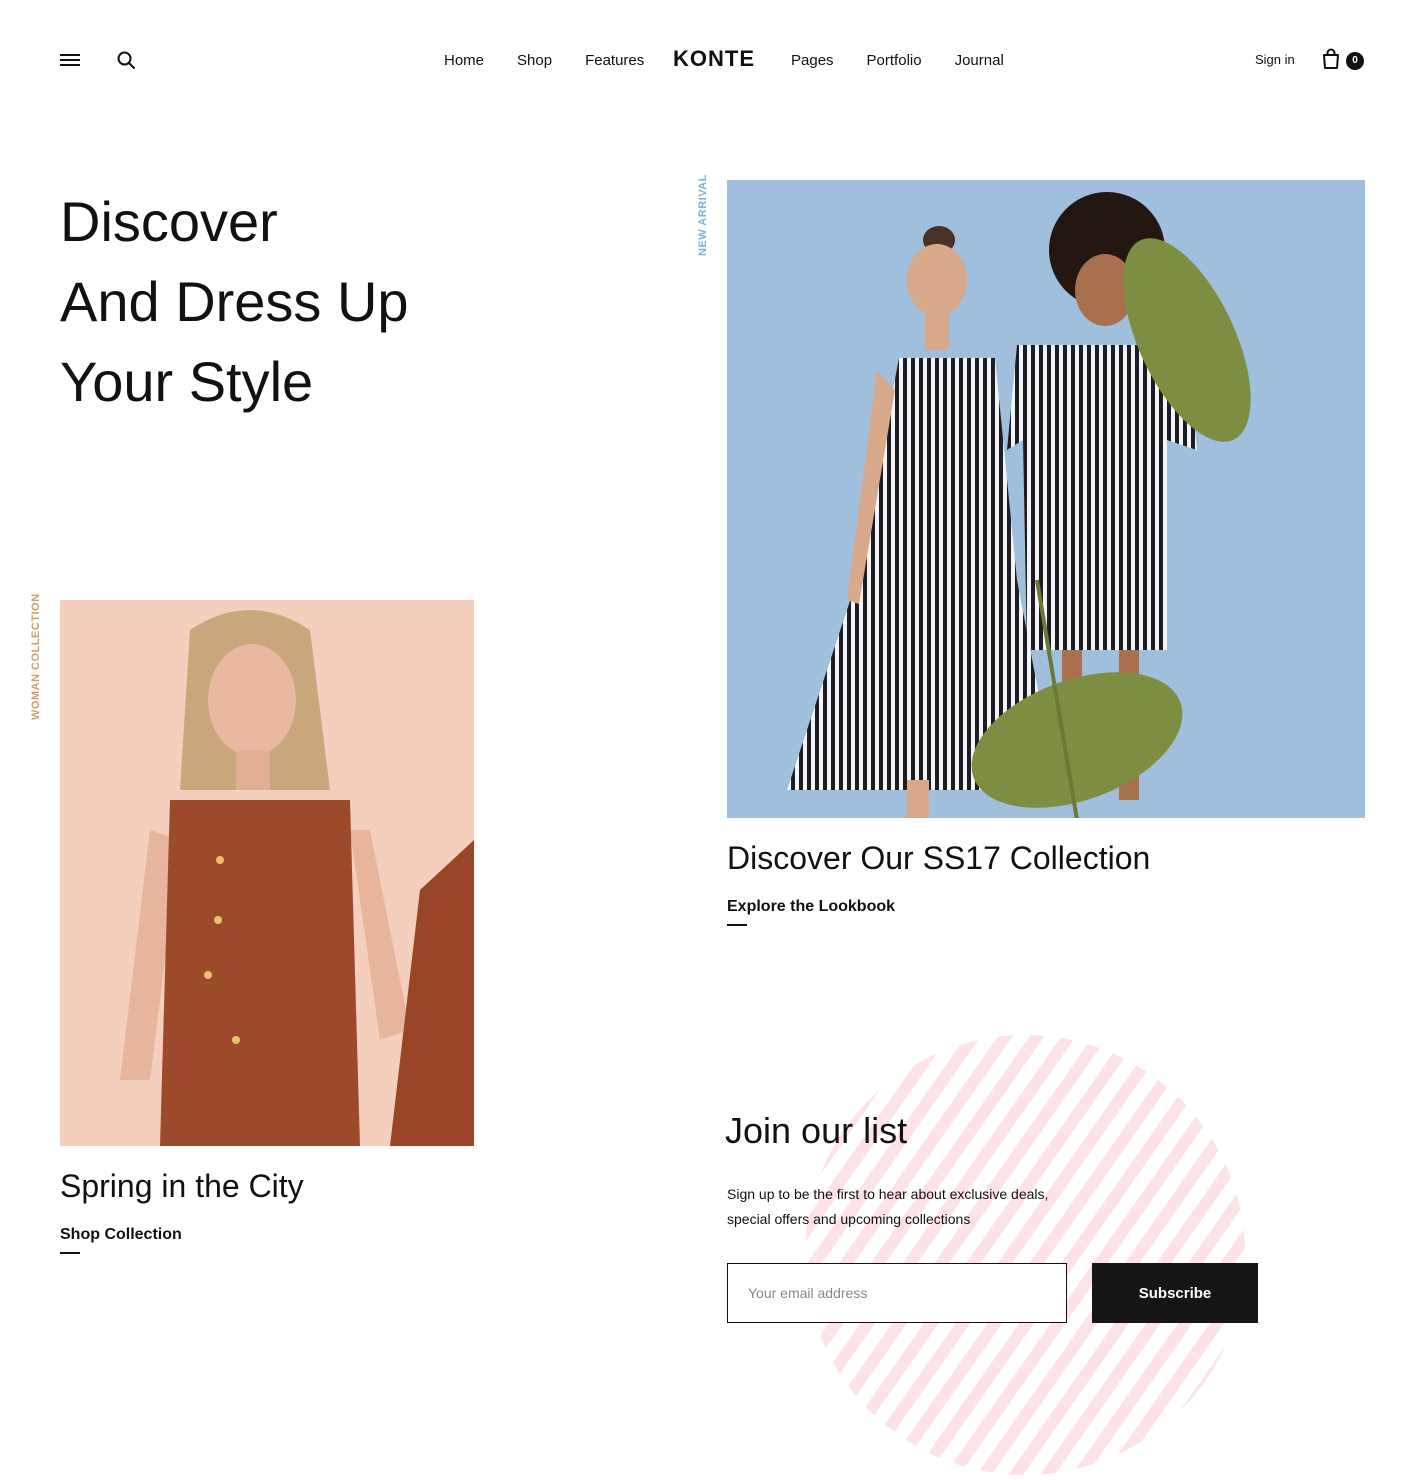 Image resolution: width=1425 pixels, height=1480 pixels. Describe the element at coordinates (187, 381) in the screenshot. I see `hero-title-line: Your Style` at that location.